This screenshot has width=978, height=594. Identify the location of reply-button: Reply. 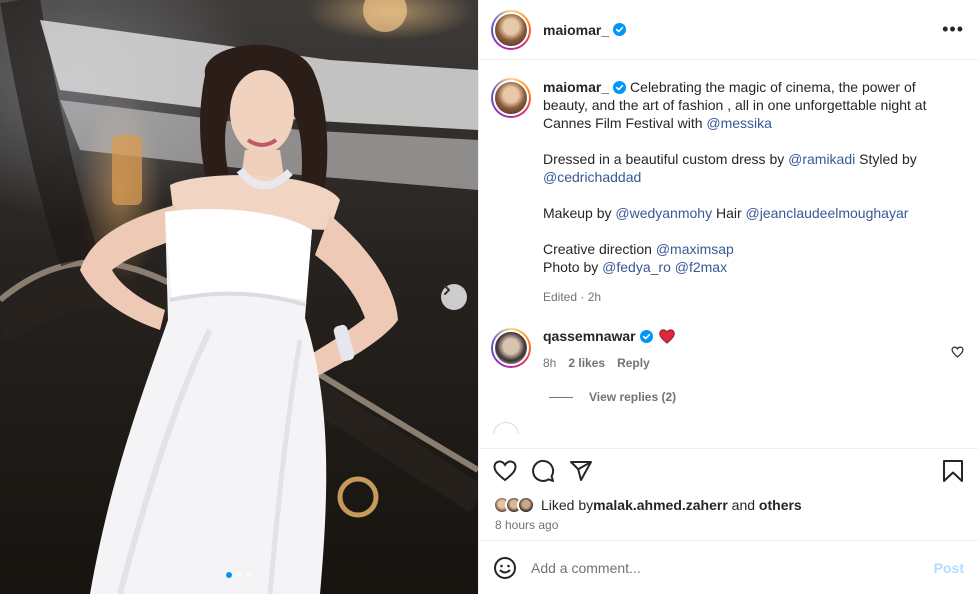
(633, 363).